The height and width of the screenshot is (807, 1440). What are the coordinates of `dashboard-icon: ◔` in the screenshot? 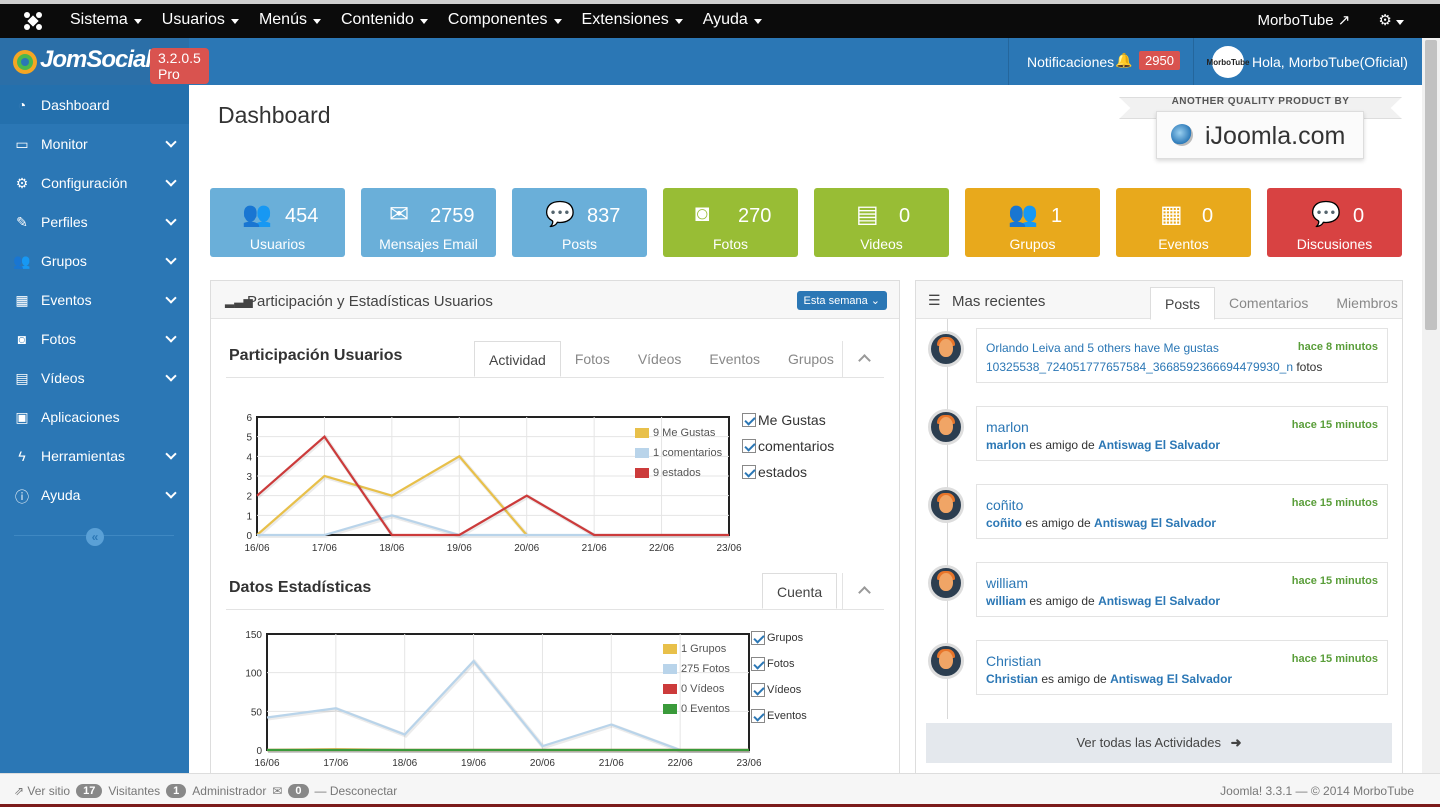 It's located at (22, 104).